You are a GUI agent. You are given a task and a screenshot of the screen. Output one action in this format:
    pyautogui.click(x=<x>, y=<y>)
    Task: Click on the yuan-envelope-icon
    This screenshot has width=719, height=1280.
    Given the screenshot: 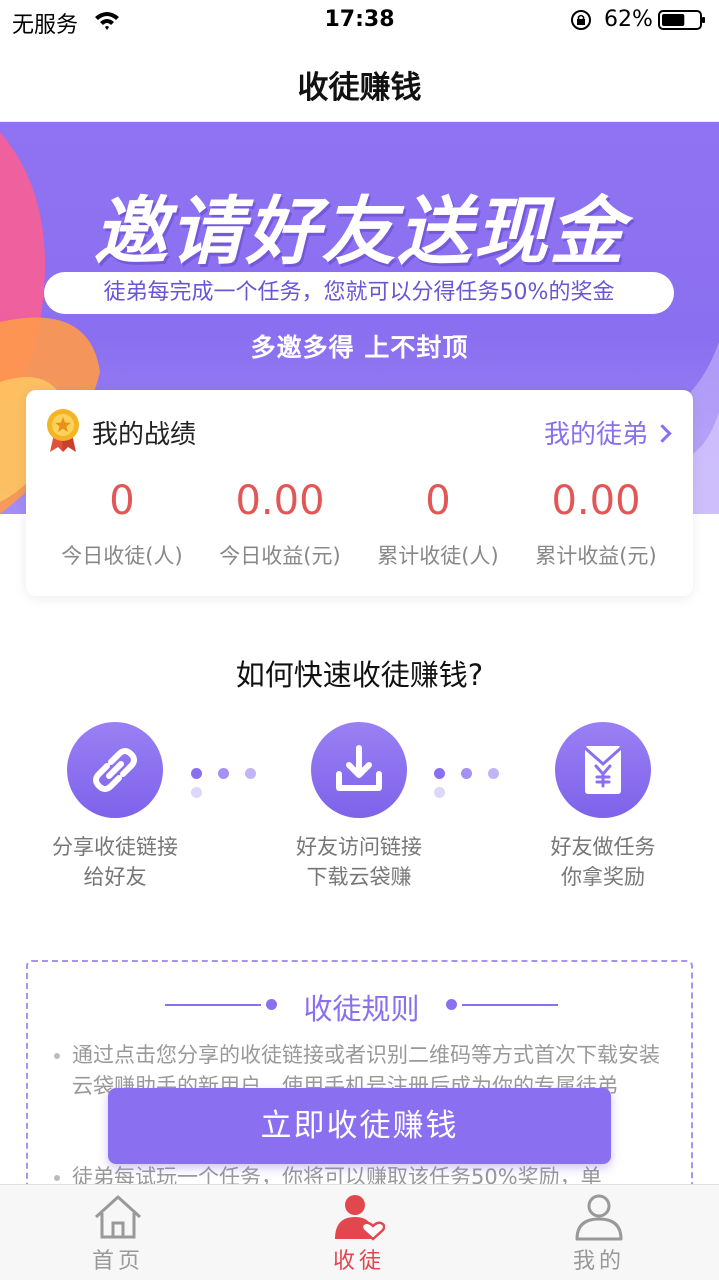 What is the action you would take?
    pyautogui.click(x=603, y=770)
    